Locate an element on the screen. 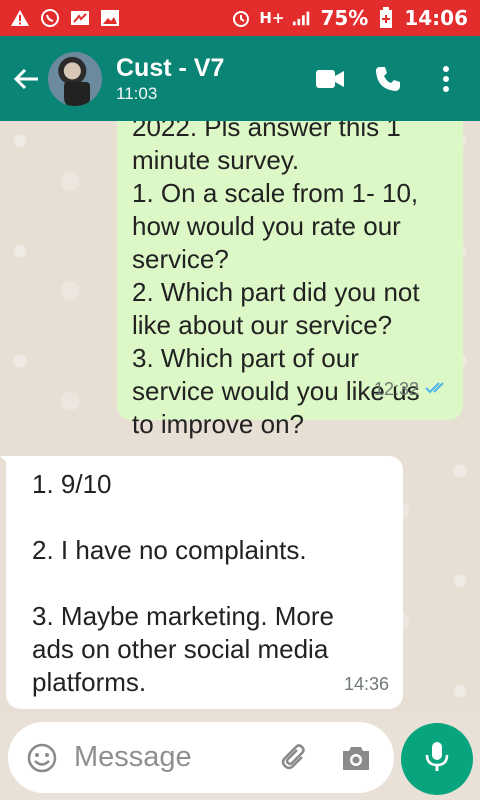 This screenshot has width=480, height=800. message-line: 2. Which part did you not is located at coordinates (276, 292).